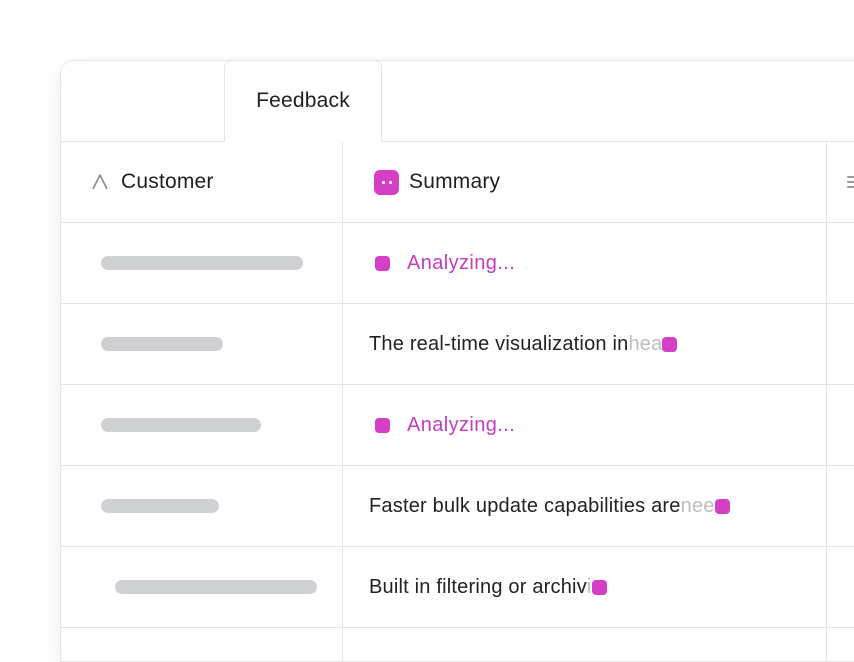 The height and width of the screenshot is (662, 854). I want to click on column-header-summary: Summary, so click(584, 182).